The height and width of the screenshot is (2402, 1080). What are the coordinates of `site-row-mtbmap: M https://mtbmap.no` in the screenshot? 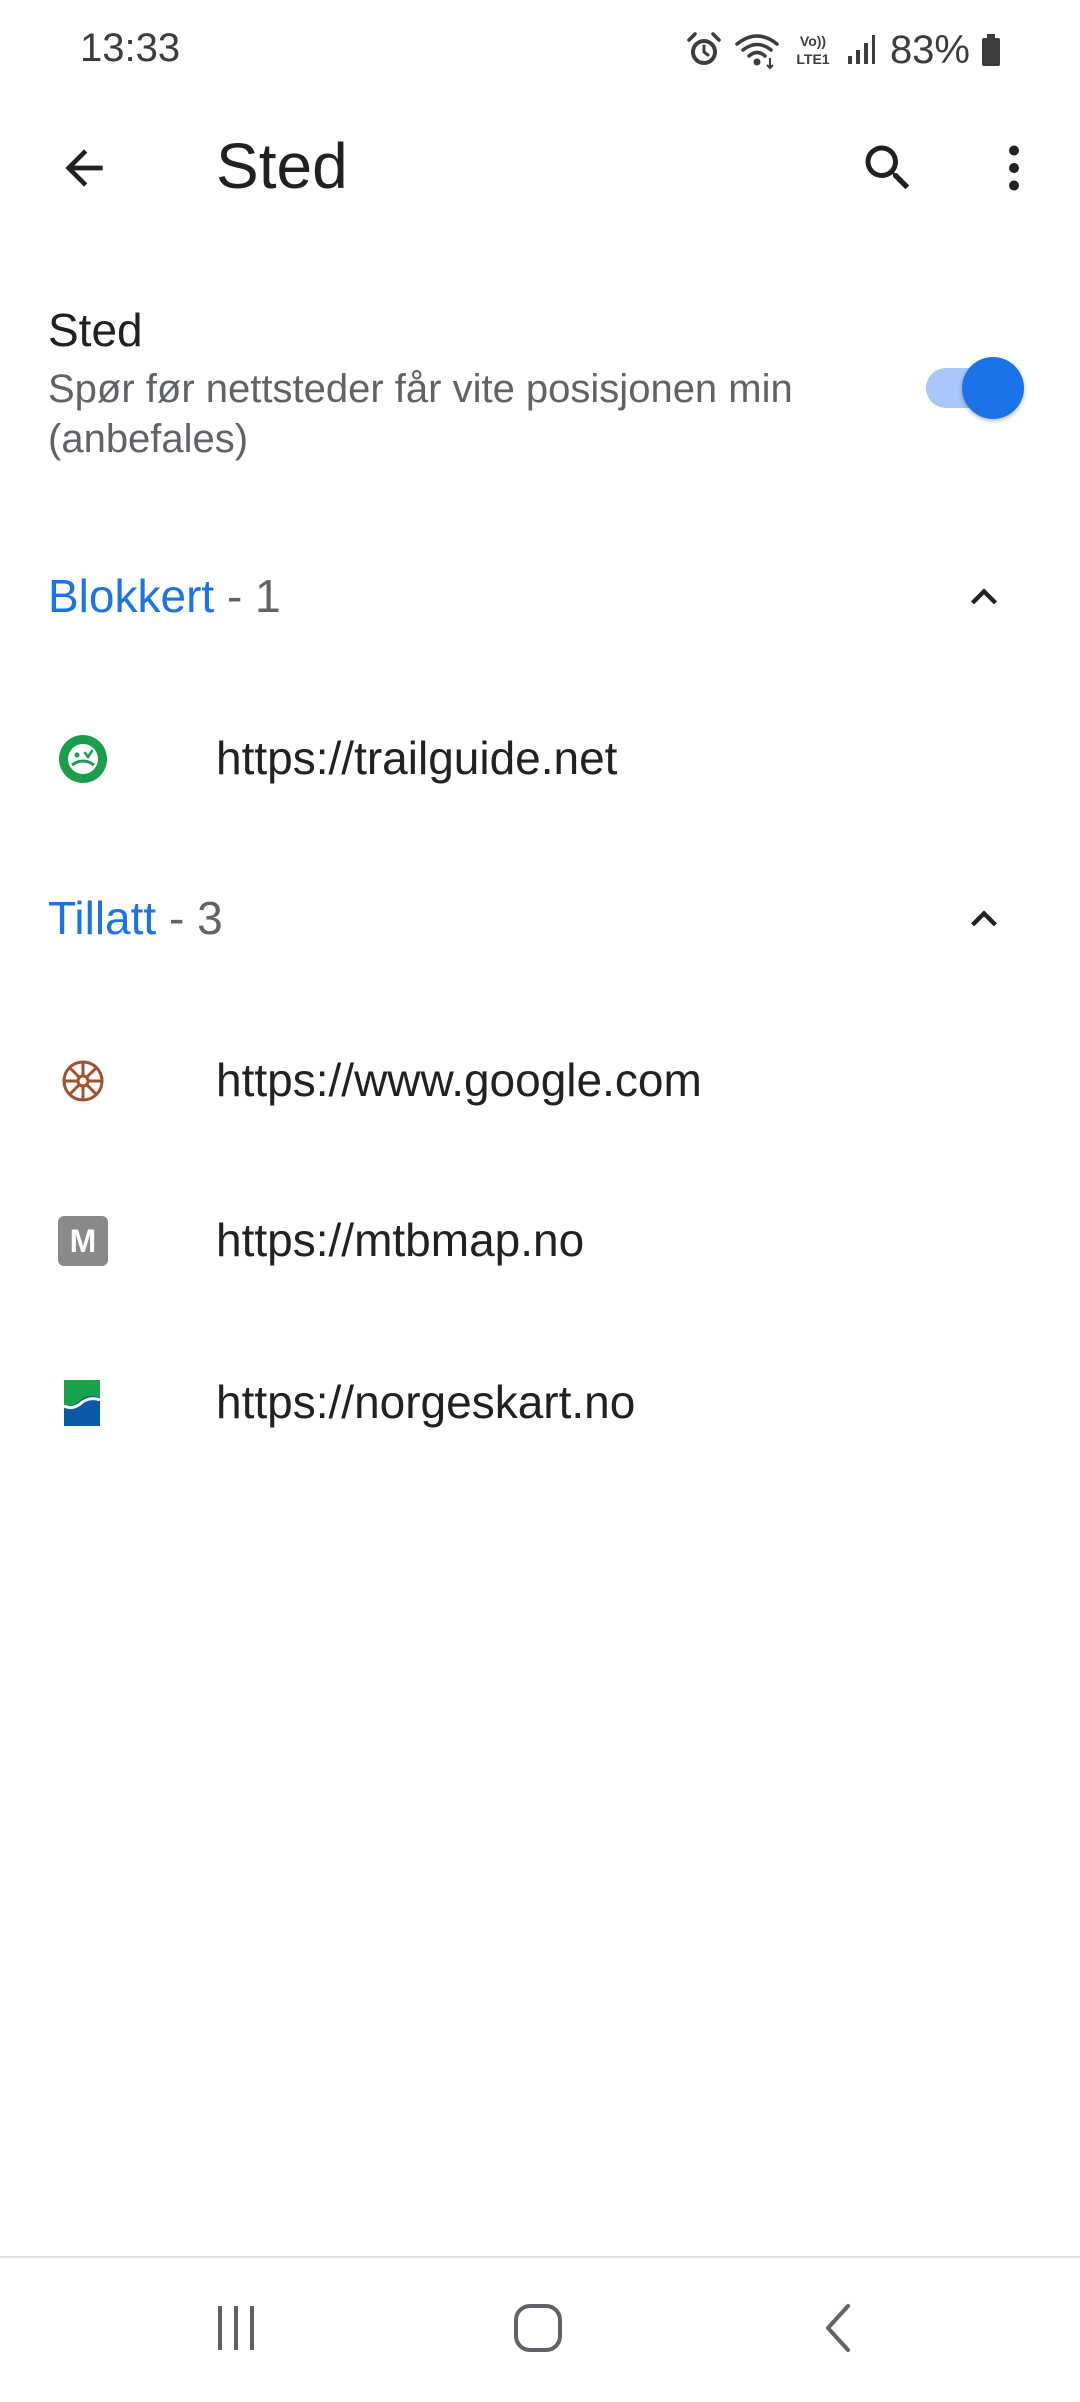 It's located at (540, 1240).